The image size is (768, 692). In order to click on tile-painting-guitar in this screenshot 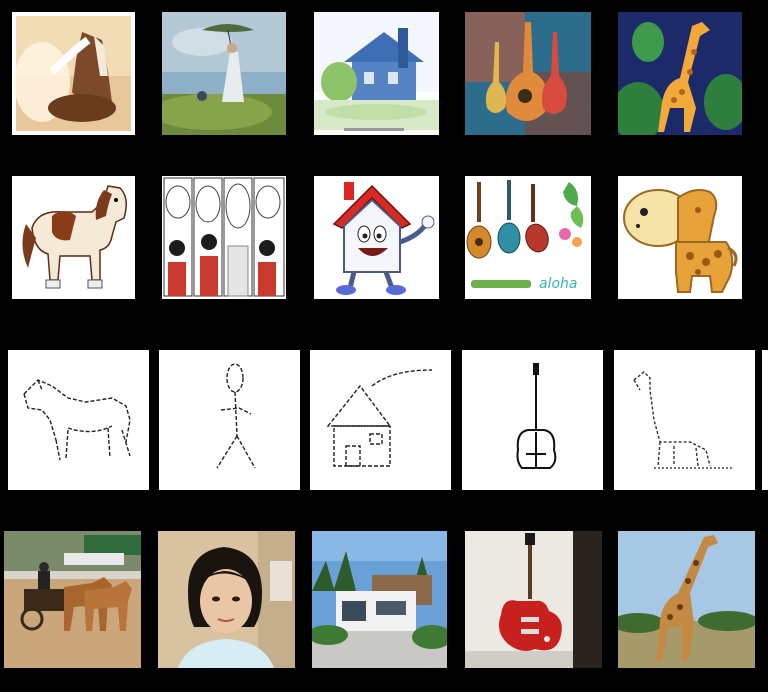, I will do `click(528, 73)`.